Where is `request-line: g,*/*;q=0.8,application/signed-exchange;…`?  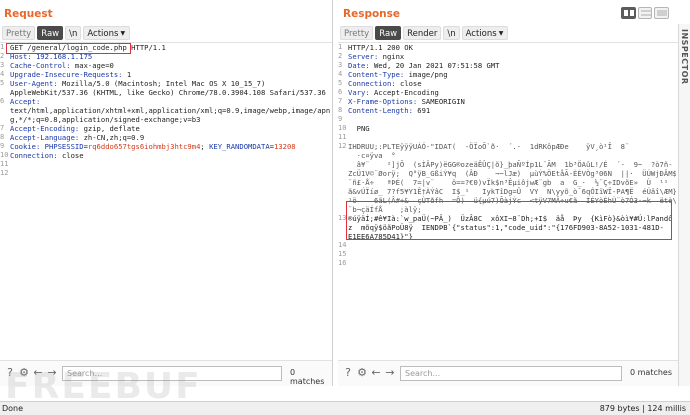 request-line: g,*/*;q=0.8,application/signed-exchange;… is located at coordinates (170, 119).